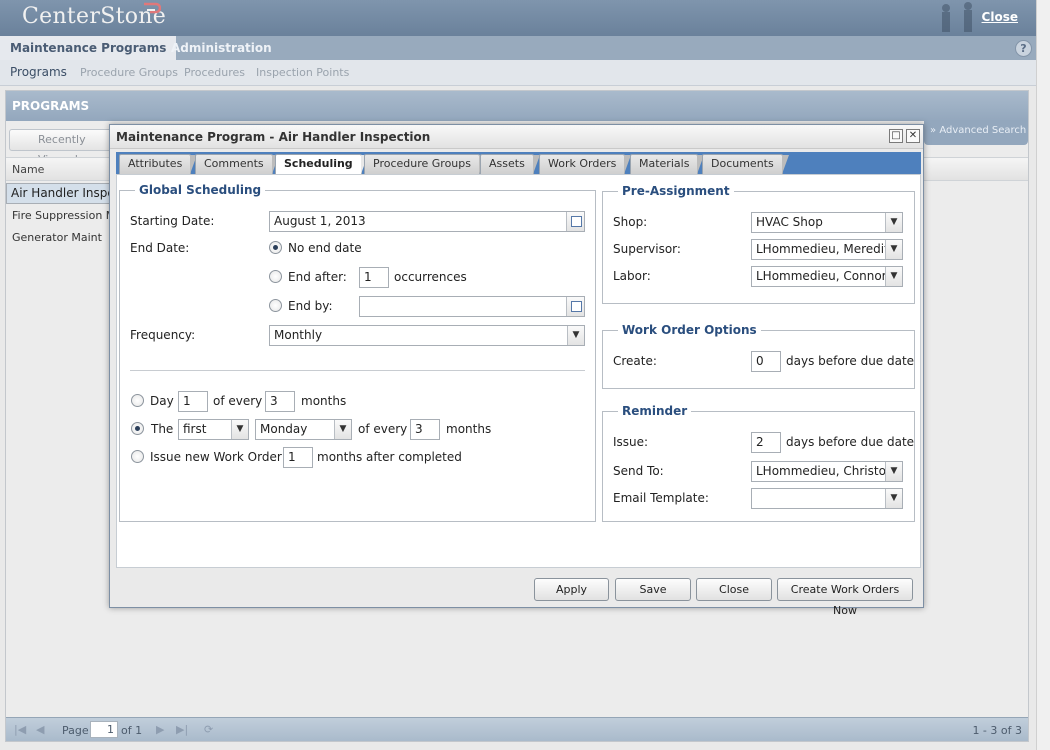  Describe the element at coordinates (667, 164) in the screenshot. I see `tab-materials: Materials` at that location.